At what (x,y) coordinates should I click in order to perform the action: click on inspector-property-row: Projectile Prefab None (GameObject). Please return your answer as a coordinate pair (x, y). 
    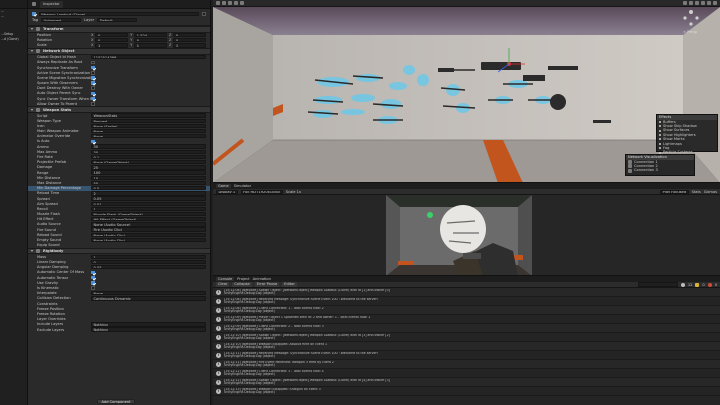
    Looking at the image, I should click on (119, 162).